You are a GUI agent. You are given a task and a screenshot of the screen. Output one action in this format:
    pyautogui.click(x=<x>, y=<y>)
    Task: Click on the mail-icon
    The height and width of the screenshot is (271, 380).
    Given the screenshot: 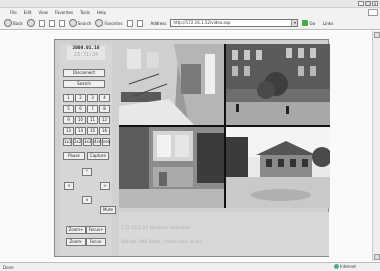 What is the action you would take?
    pyautogui.click(x=139, y=23)
    